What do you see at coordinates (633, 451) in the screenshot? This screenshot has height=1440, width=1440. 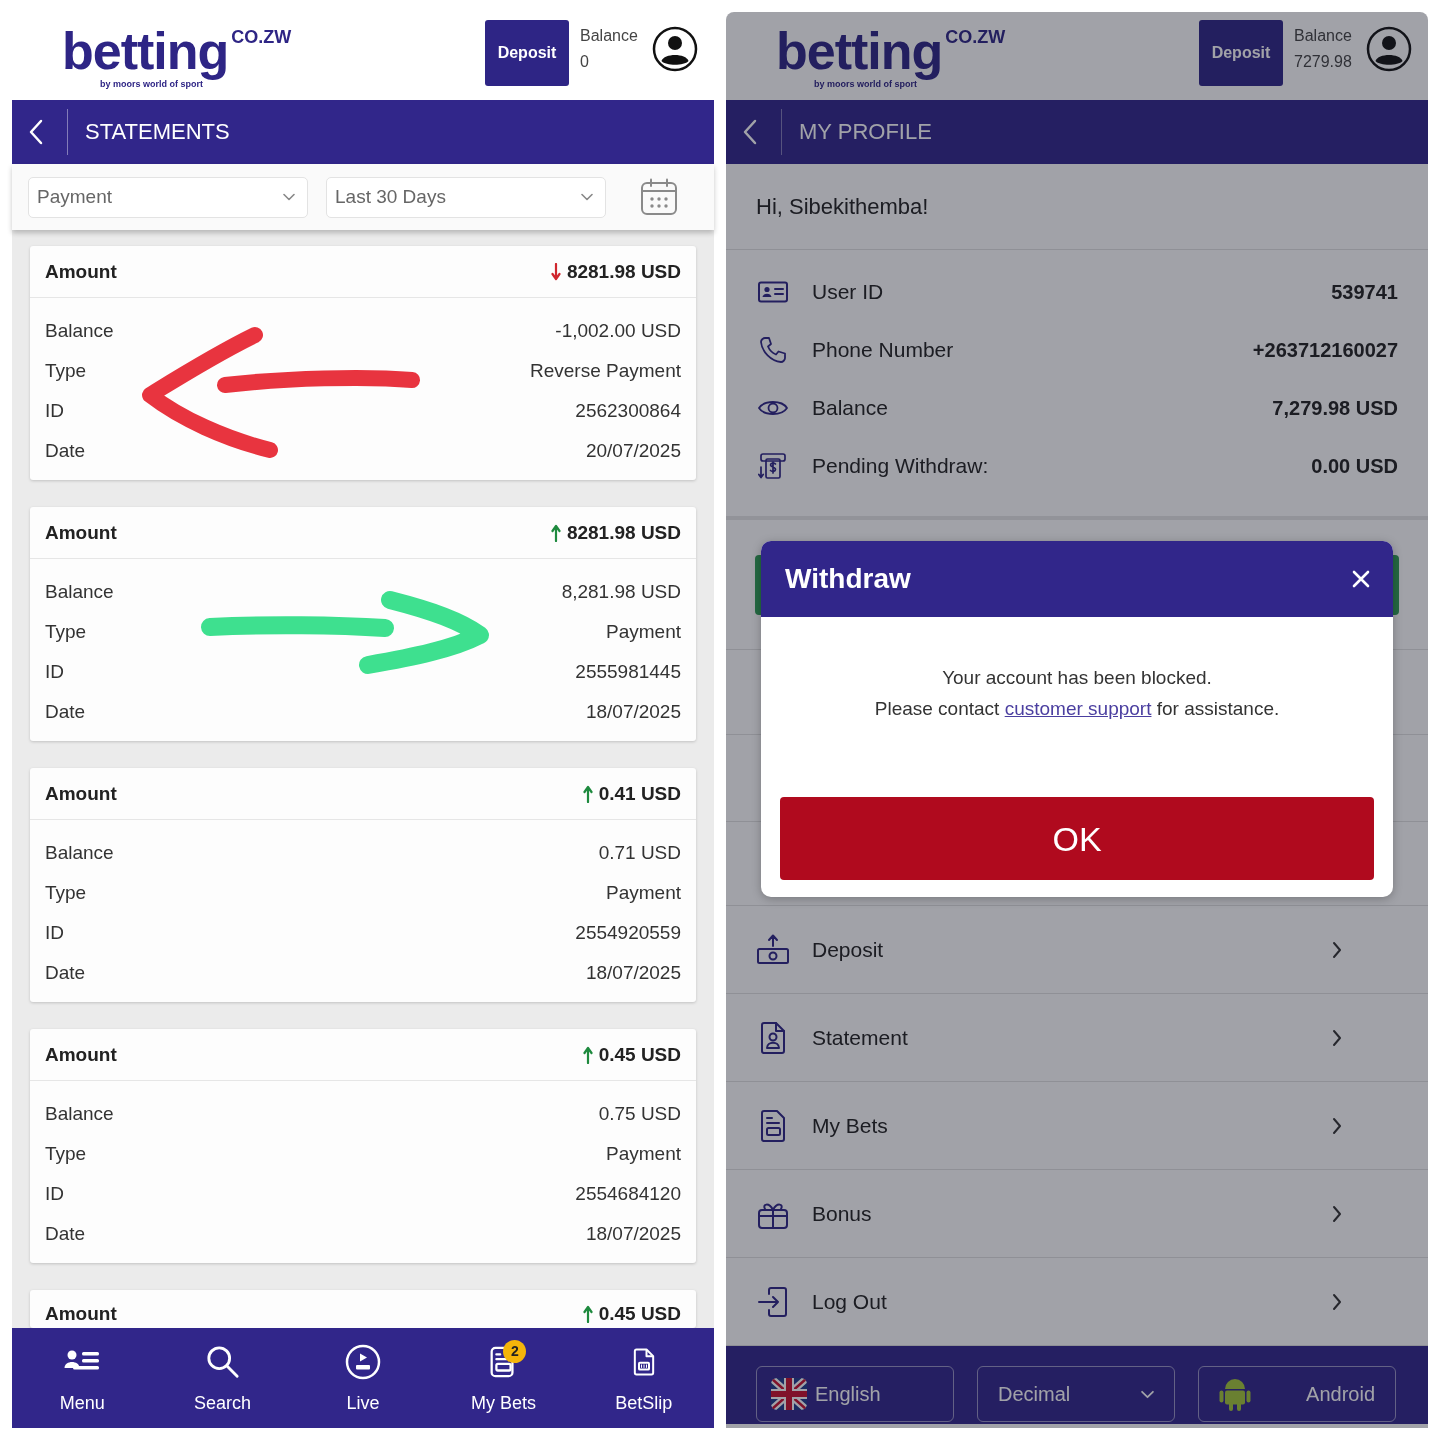 I see `field-value: 20/07/2025` at bounding box center [633, 451].